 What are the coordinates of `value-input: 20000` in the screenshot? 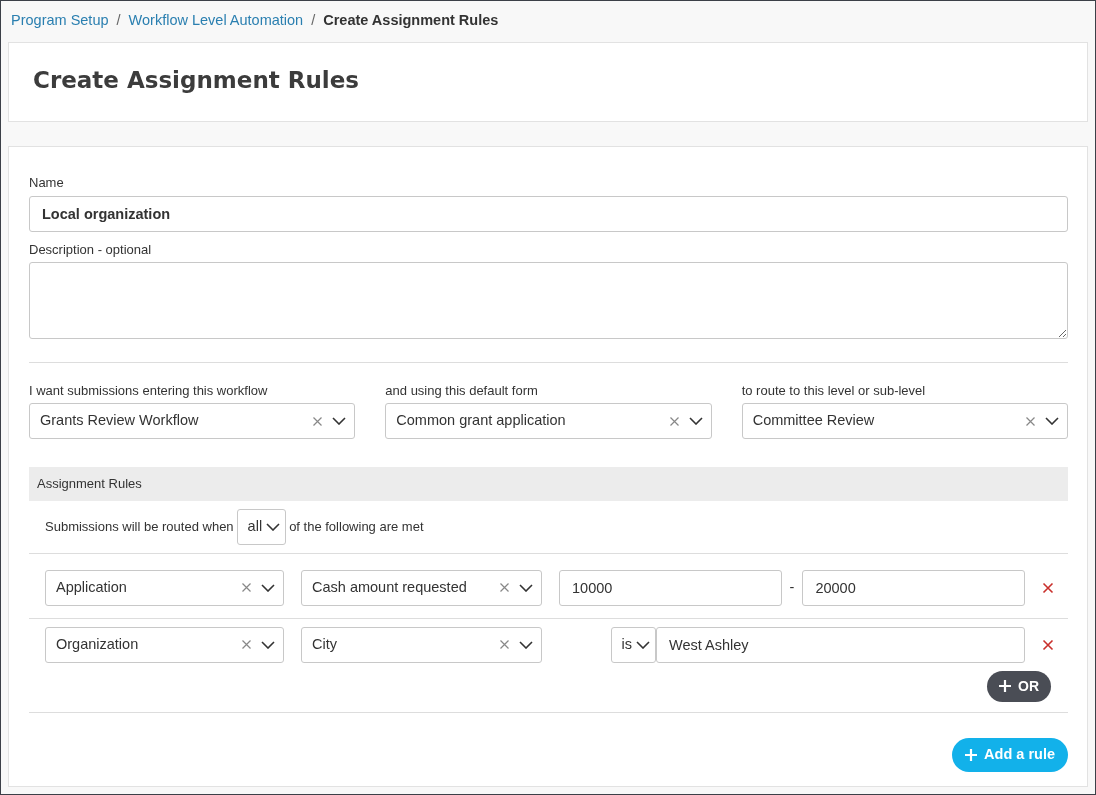 It's located at (913, 587).